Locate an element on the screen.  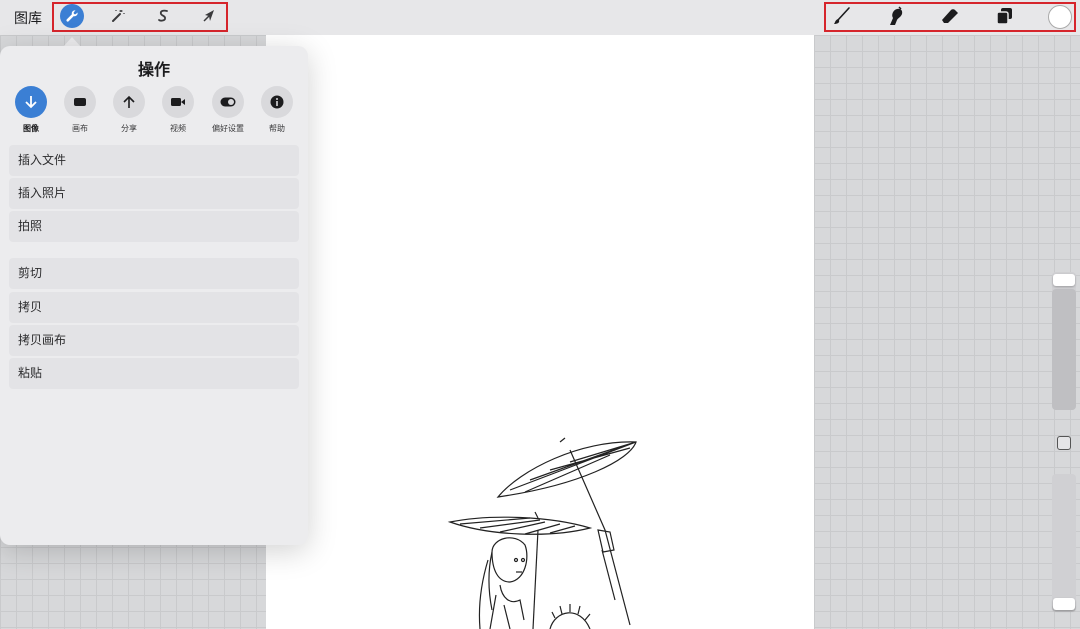
tab-help: 帮助 is located at coordinates (277, 110).